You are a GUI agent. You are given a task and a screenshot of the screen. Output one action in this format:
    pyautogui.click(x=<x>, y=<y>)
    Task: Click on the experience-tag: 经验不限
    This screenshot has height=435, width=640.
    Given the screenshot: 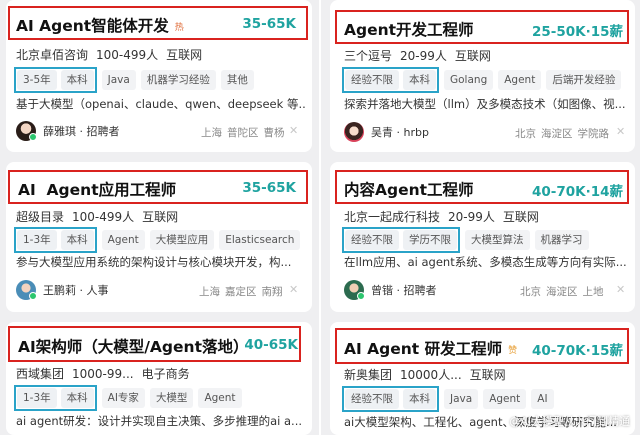 What is the action you would take?
    pyautogui.click(x=372, y=240)
    